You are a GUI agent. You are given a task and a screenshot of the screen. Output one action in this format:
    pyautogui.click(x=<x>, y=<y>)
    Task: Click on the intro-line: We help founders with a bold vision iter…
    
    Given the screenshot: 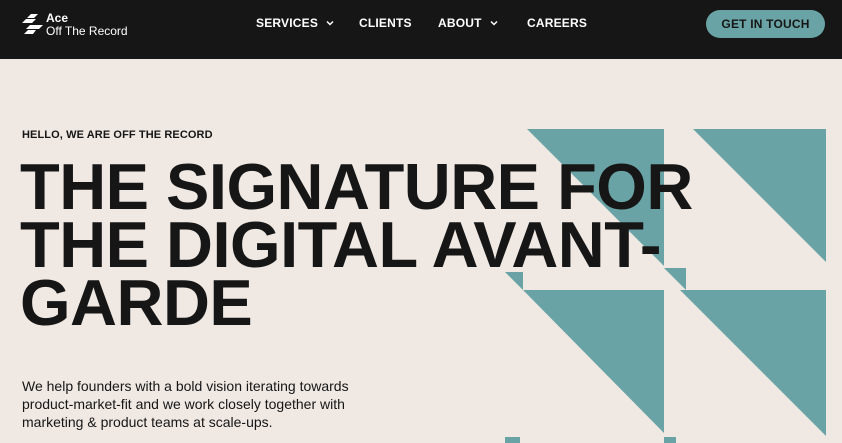 What is the action you would take?
    pyautogui.click(x=185, y=386)
    